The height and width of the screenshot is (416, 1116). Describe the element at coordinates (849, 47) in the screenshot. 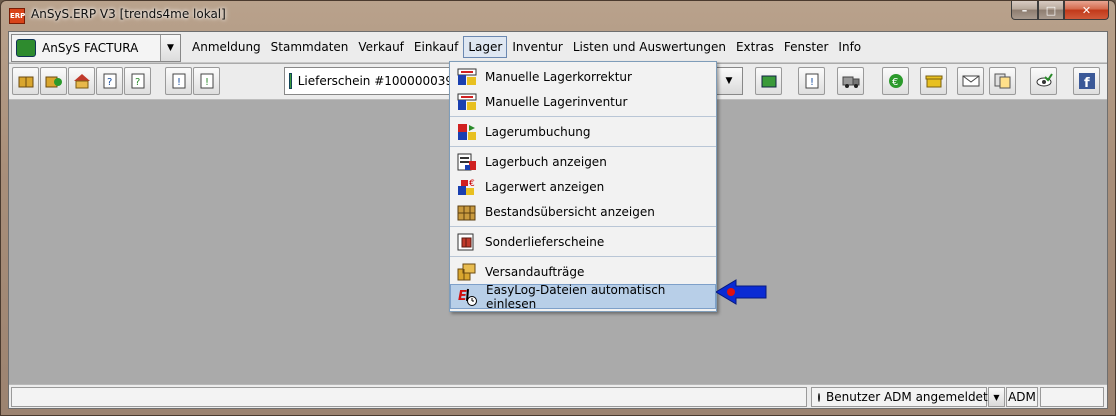

I see `menu-info: Info` at that location.